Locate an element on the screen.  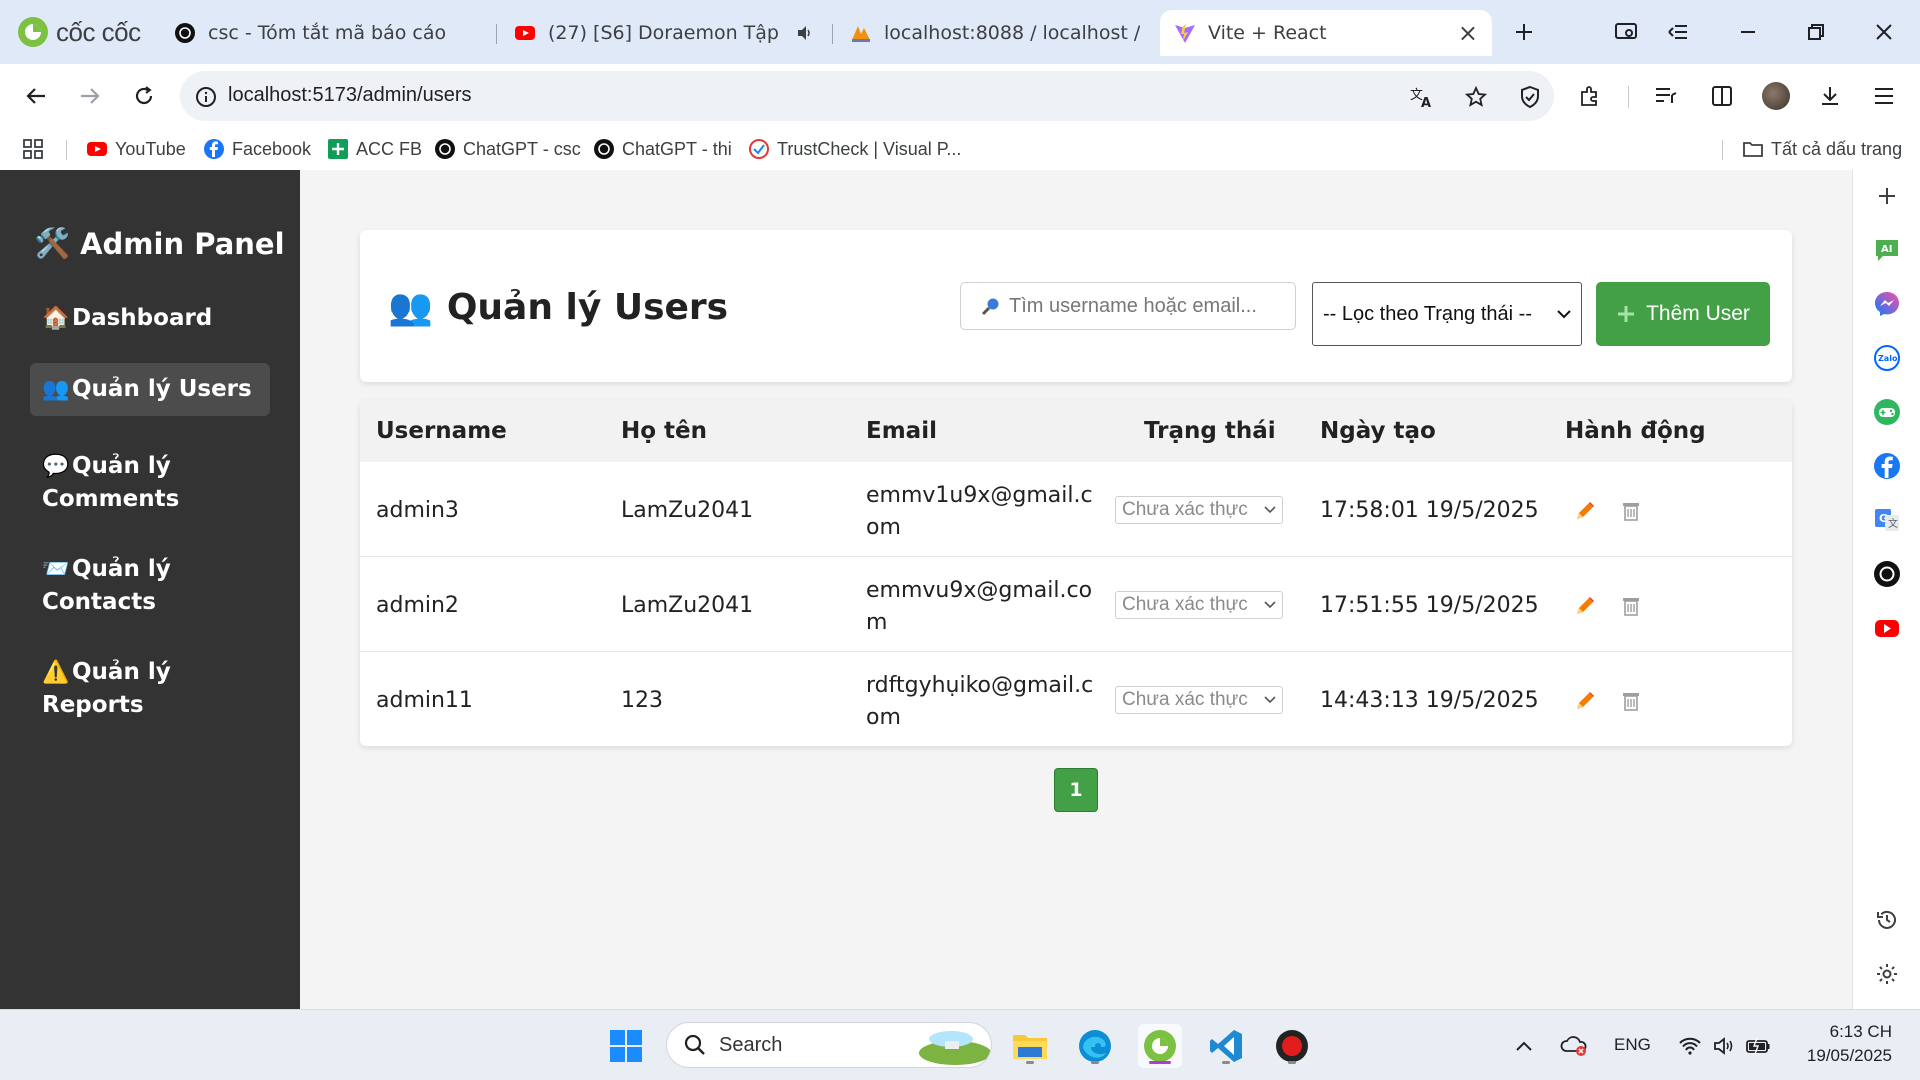
taskbar-edge is located at coordinates (1095, 1046).